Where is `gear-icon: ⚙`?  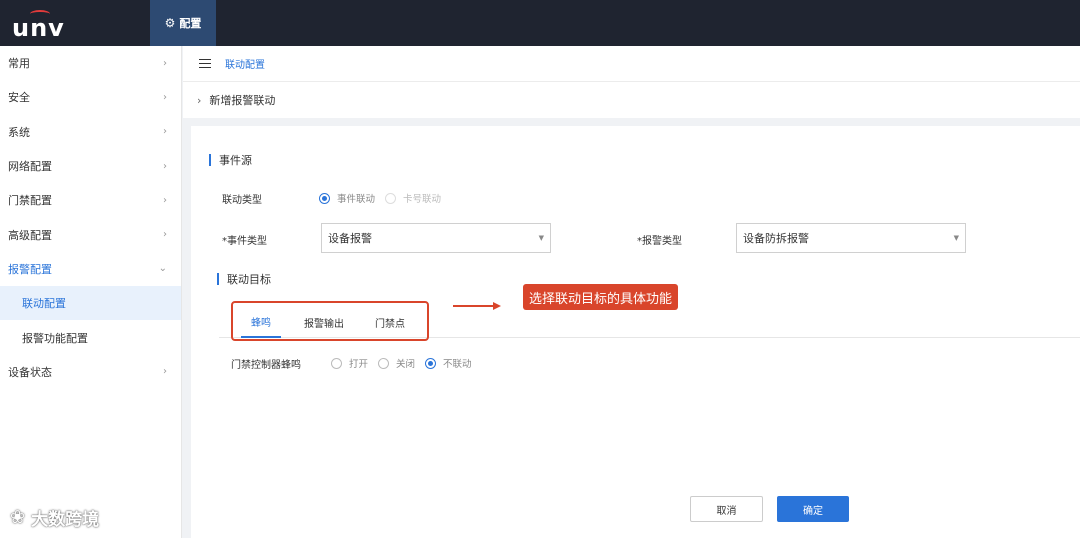
gear-icon: ⚙ is located at coordinates (170, 23).